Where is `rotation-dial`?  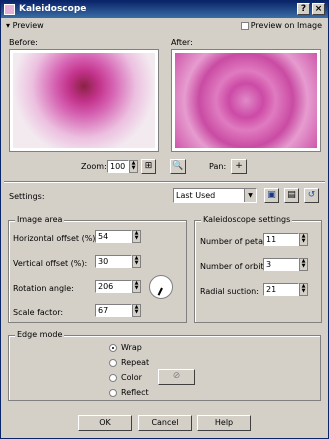
rotation-dial is located at coordinates (161, 287).